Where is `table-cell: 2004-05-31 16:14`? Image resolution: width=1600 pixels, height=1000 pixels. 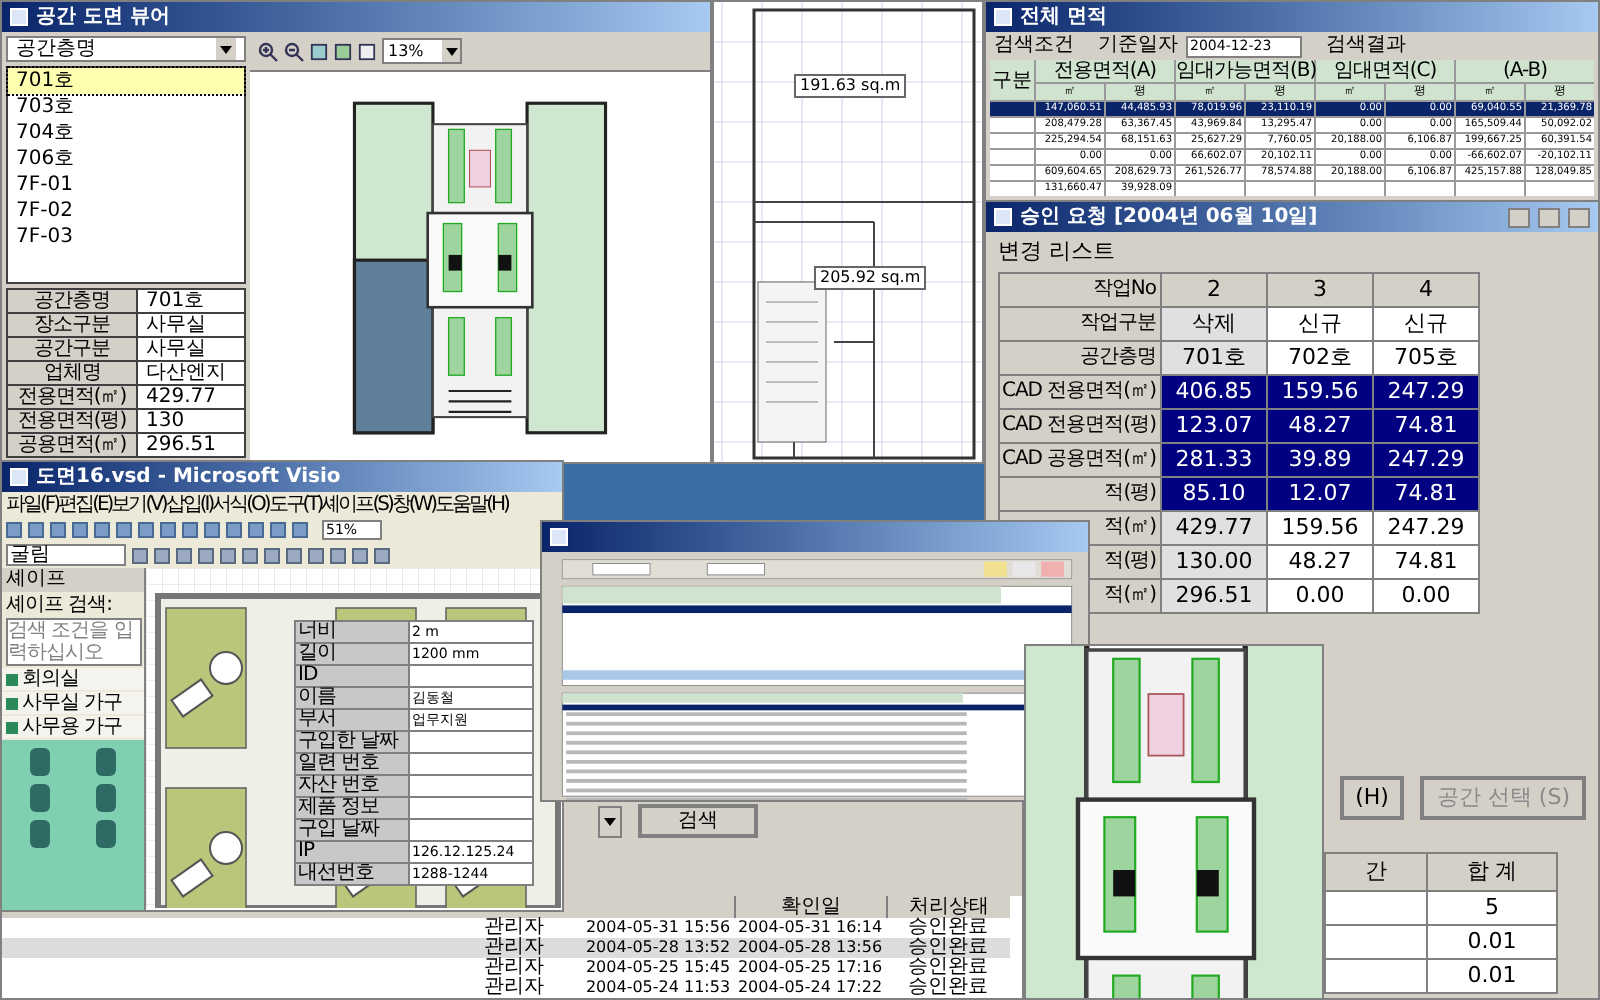
table-cell: 2004-05-31 16:14 is located at coordinates (810, 928).